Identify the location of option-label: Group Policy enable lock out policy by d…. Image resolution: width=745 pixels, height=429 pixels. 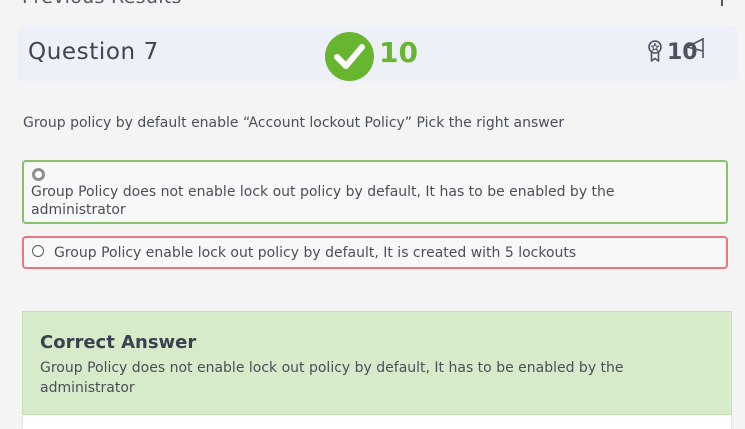
(315, 253).